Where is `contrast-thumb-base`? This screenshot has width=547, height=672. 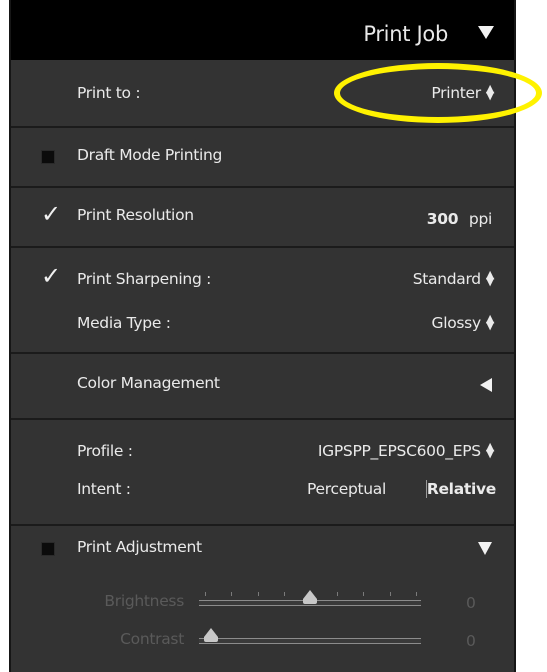
contrast-thumb-base is located at coordinates (211, 639).